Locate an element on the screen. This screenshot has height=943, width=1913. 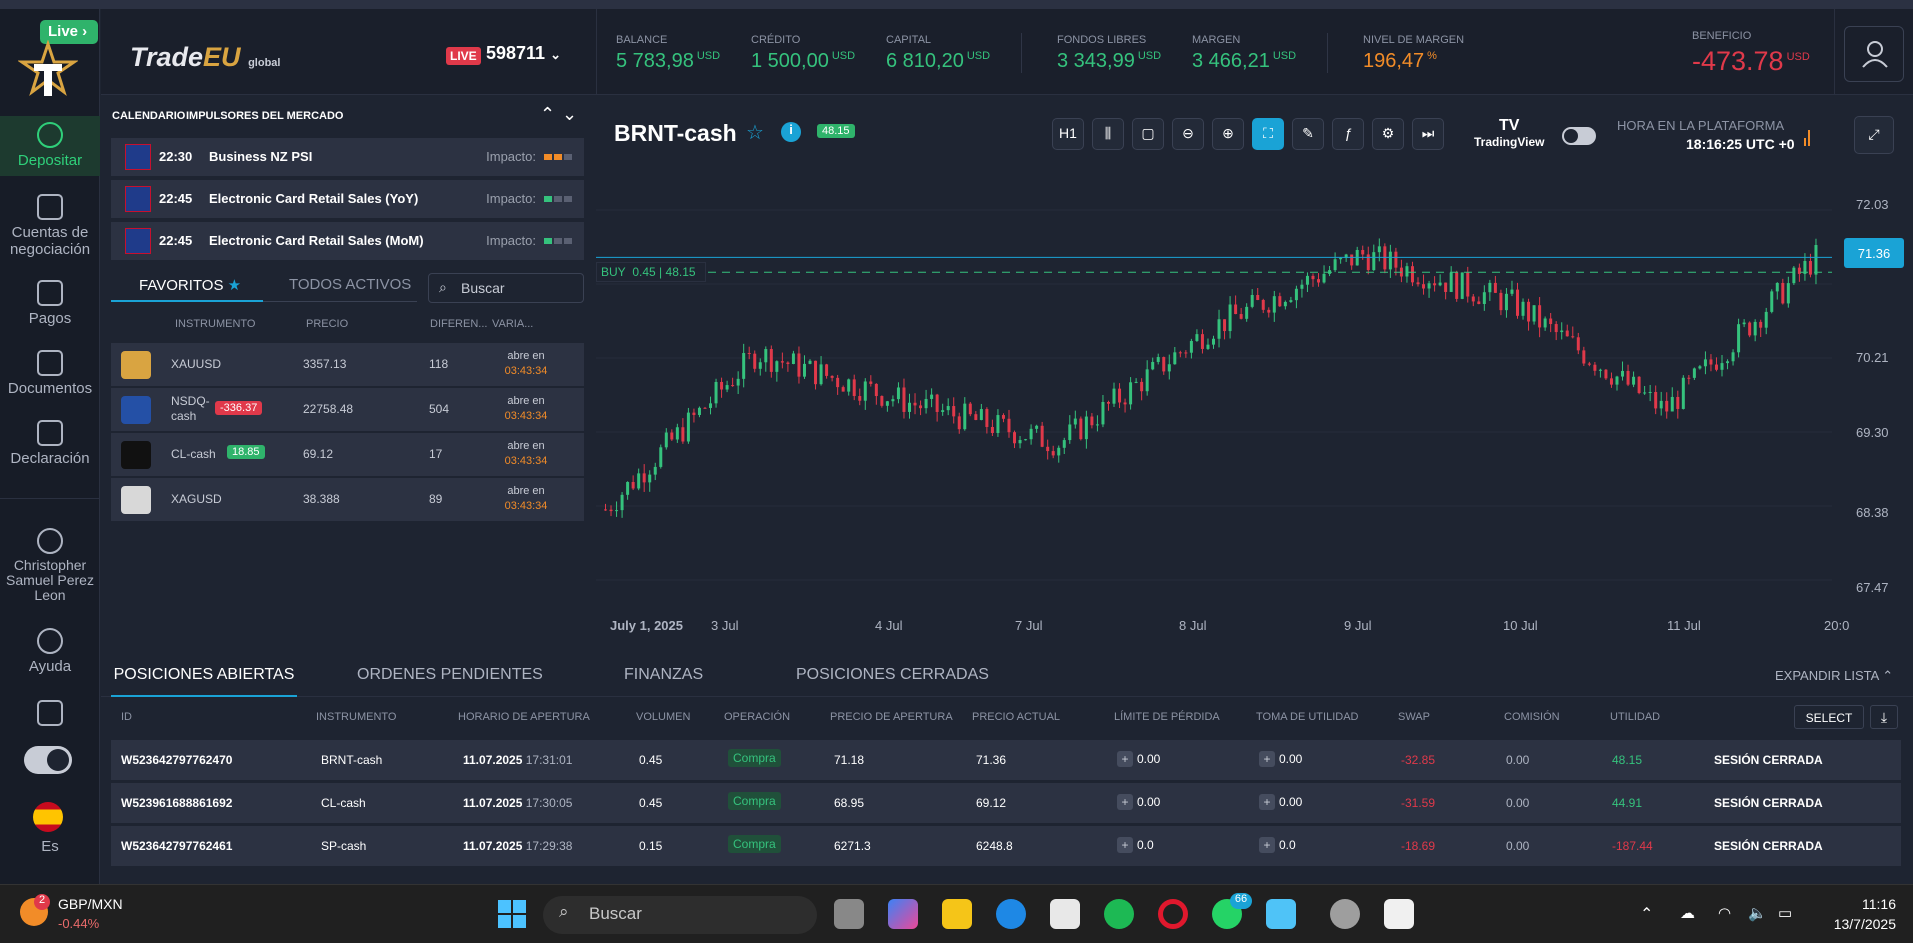
account-selector: 598711 ⌄ is located at coordinates (523, 53).